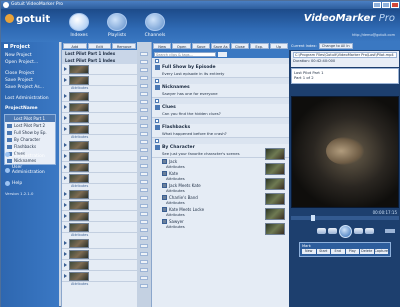 The height and width of the screenshot is (307, 400). Describe the element at coordinates (30, 73) in the screenshot. I see `close-project-link: Close Project` at that location.